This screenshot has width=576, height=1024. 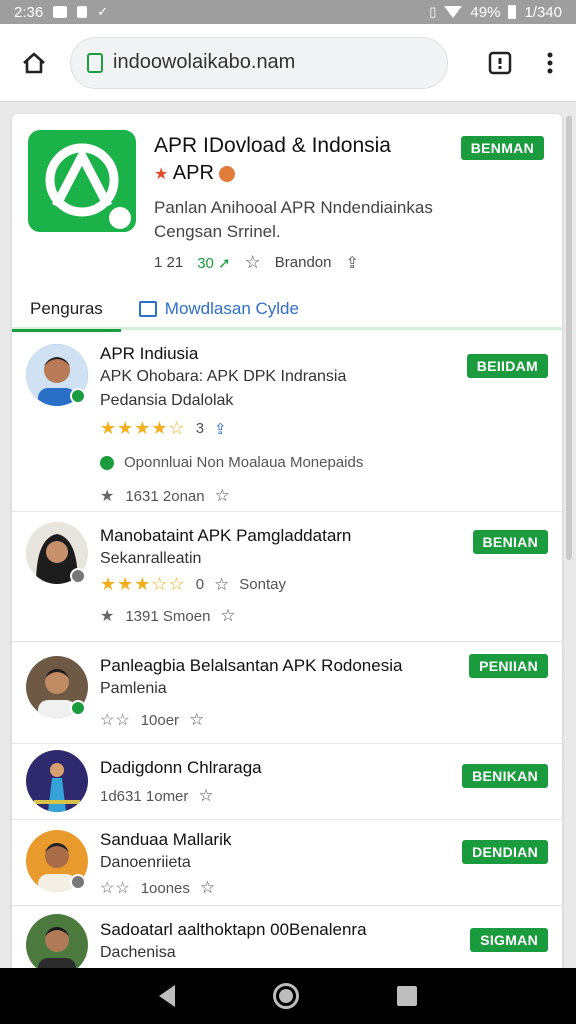 I want to click on browser-toolbar: indoowolaikabo.nam, so click(x=288, y=63).